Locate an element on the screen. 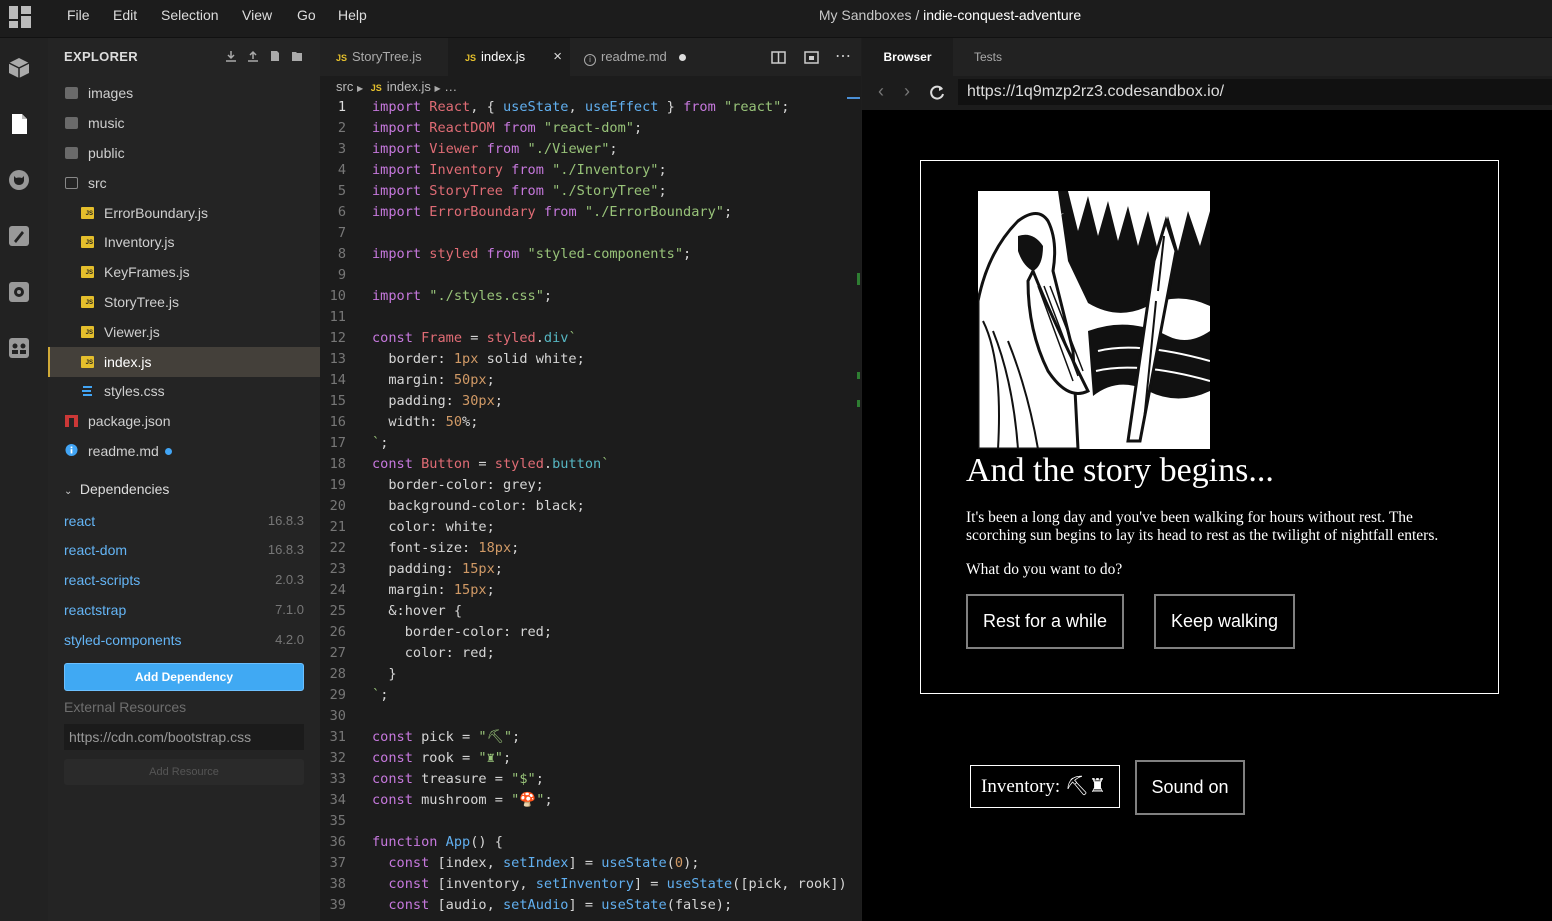 This screenshot has width=1552, height=921. line-number: 36 is located at coordinates (337, 842).